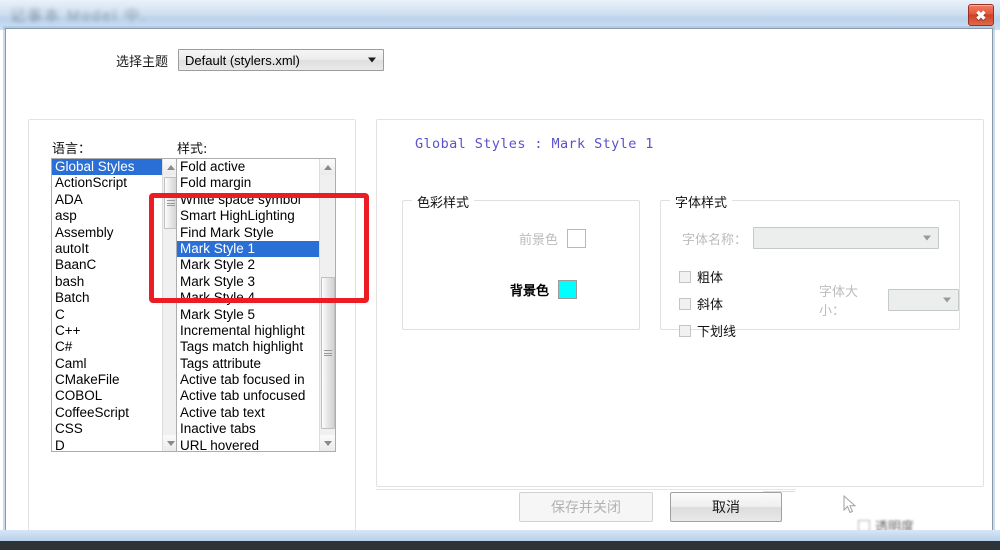 This screenshot has width=1000, height=550. I want to click on style-item: Active tab focused in, so click(248, 380).